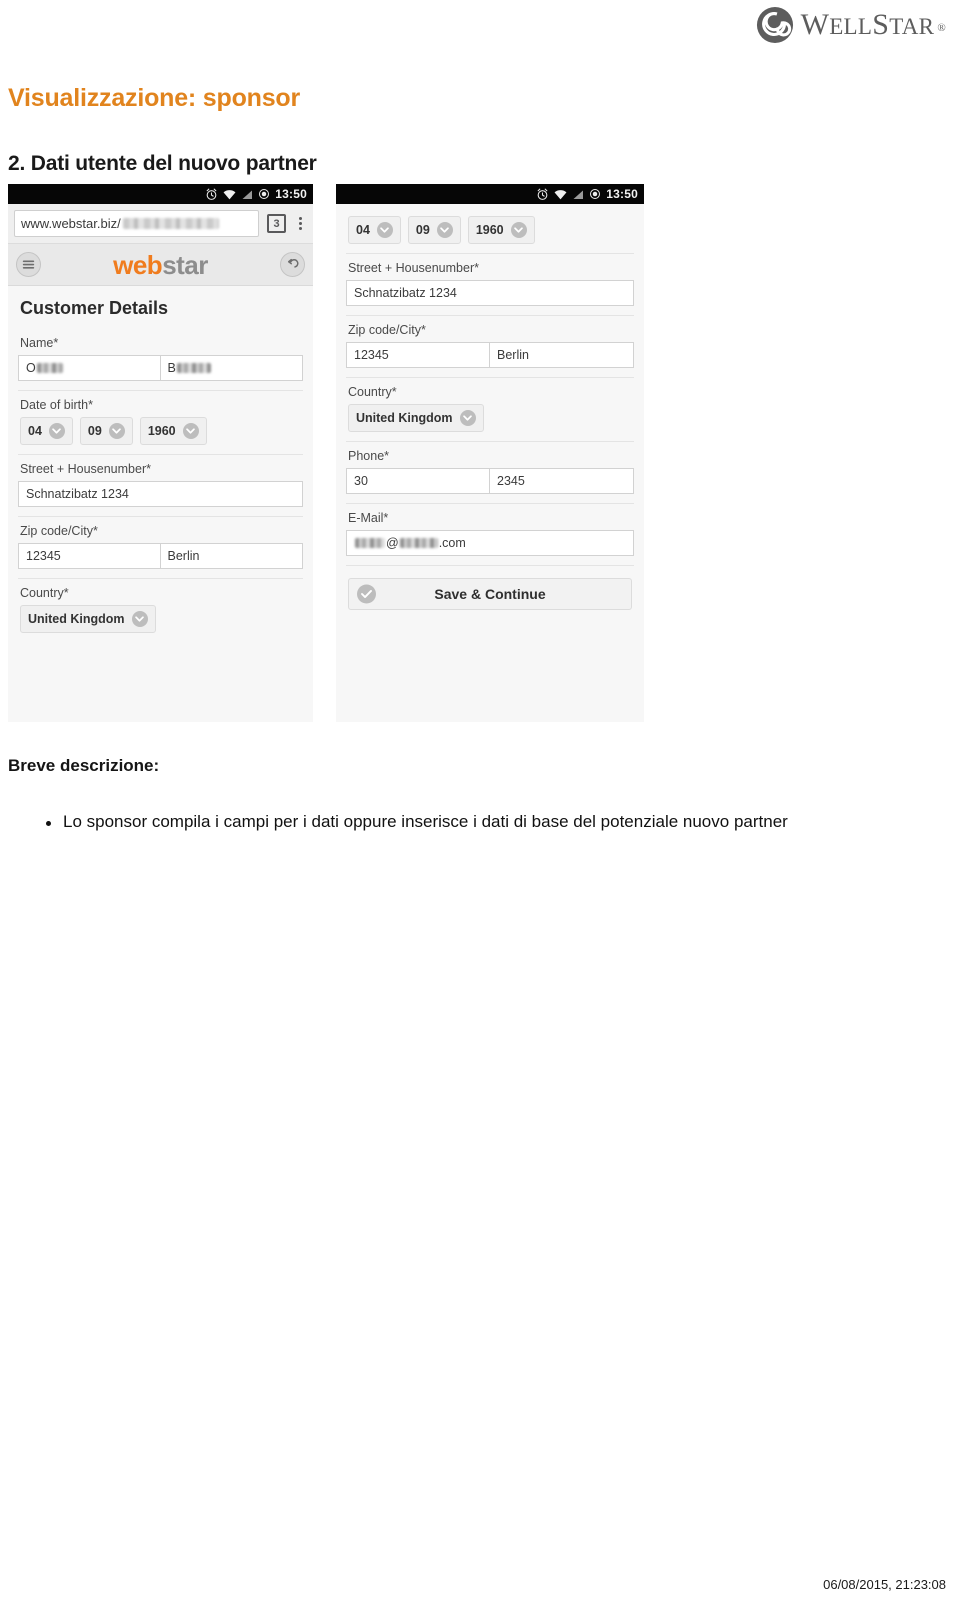 This screenshot has width=960, height=1602. I want to click on dob-month-value: 09, so click(94, 431).